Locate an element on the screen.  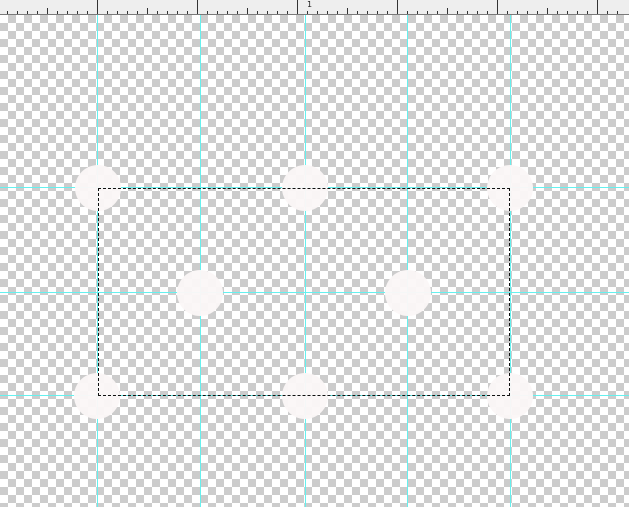
horizontal-ruler: 1 is located at coordinates (314, 7).